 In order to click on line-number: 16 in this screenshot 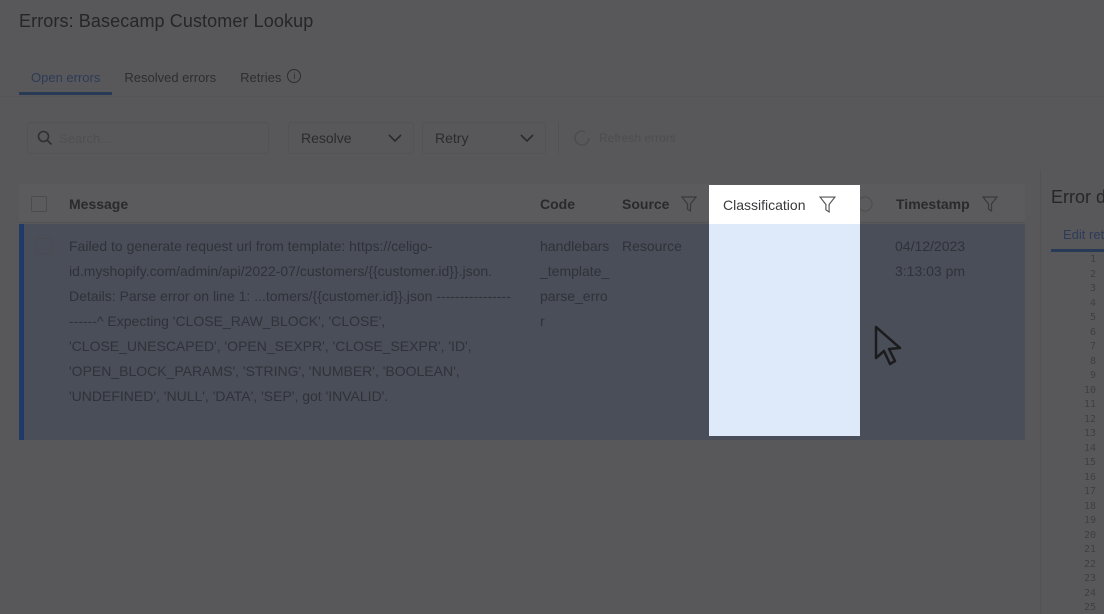, I will do `click(1089, 477)`.